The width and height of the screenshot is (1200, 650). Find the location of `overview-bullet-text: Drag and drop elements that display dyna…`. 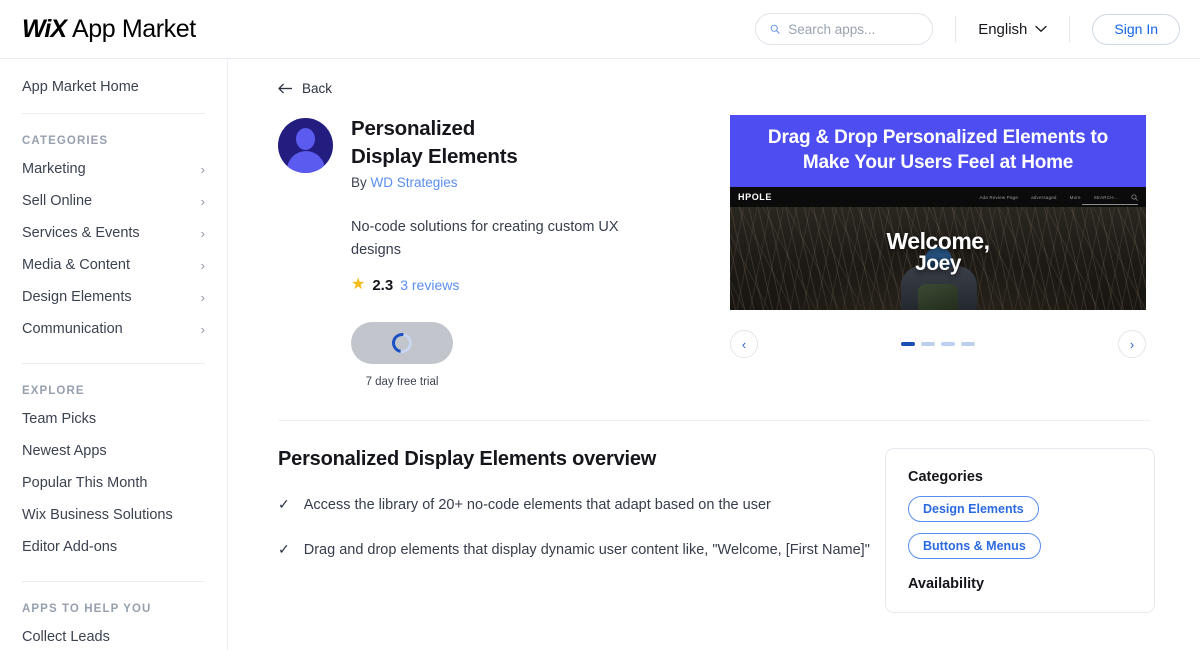

overview-bullet-text: Drag and drop elements that display dyna… is located at coordinates (586, 550).